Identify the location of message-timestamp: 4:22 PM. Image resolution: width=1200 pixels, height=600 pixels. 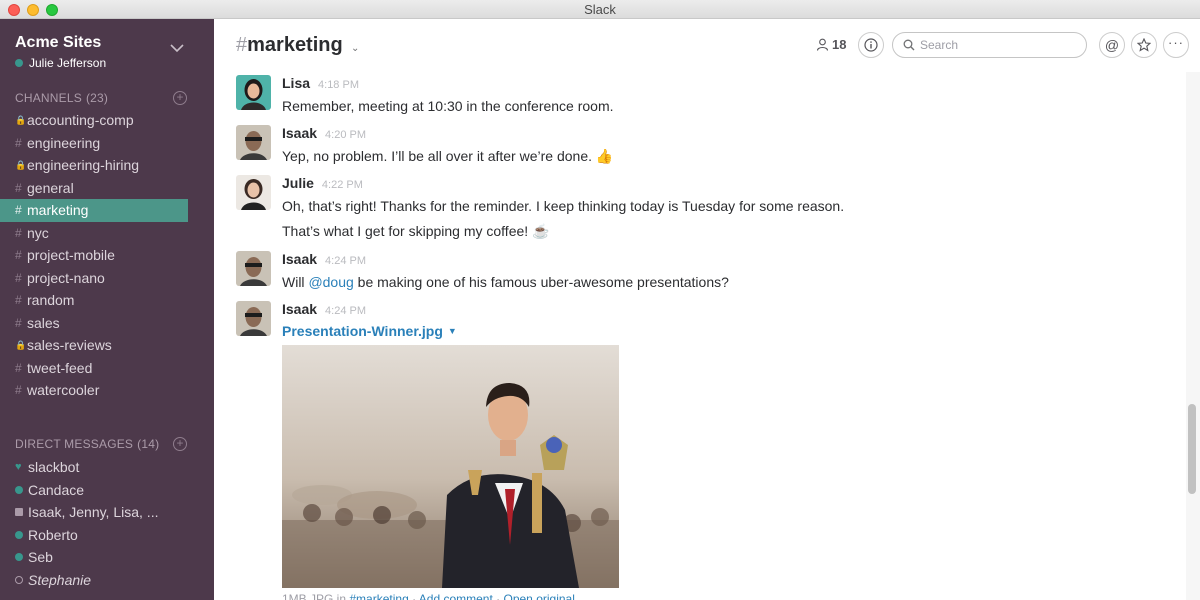
(342, 185).